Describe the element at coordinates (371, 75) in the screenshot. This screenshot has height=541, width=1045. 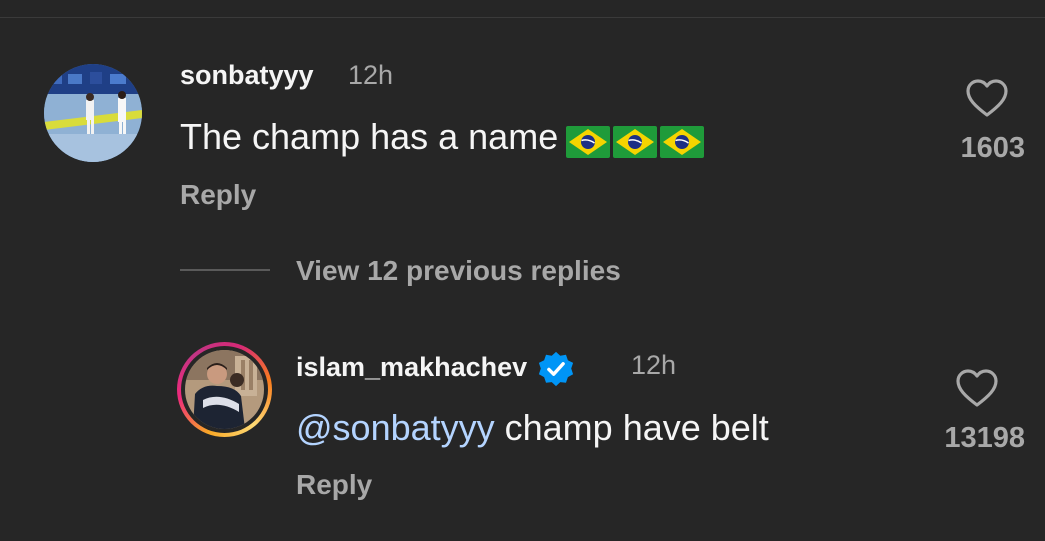
I see `comment-timestamp: 12h` at that location.